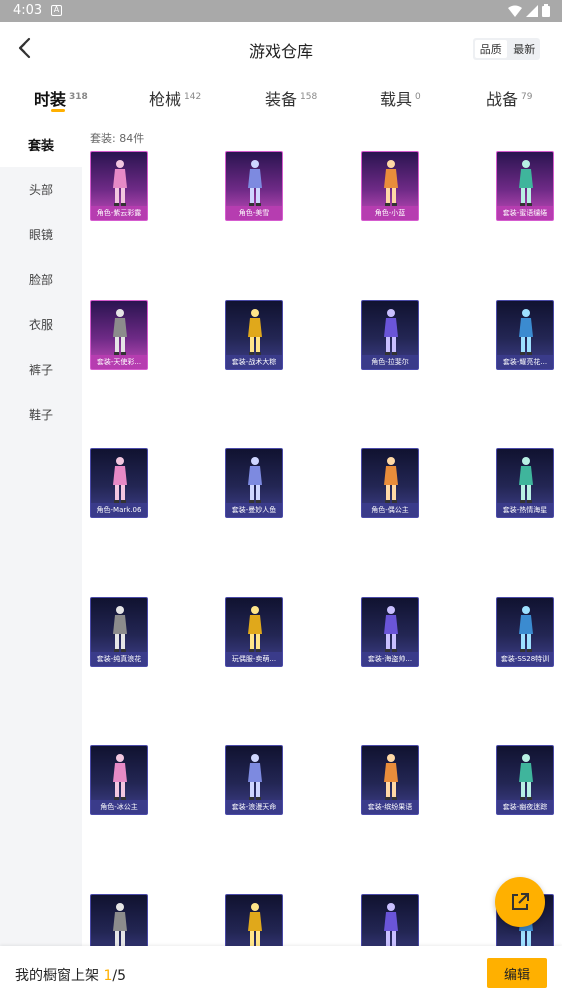  I want to click on sort-toggle: 品质 最新, so click(506, 49).